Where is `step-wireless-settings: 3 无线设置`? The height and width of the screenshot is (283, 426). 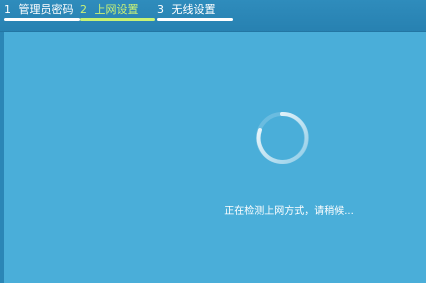
step-wireless-settings: 3 无线设置 is located at coordinates (195, 12).